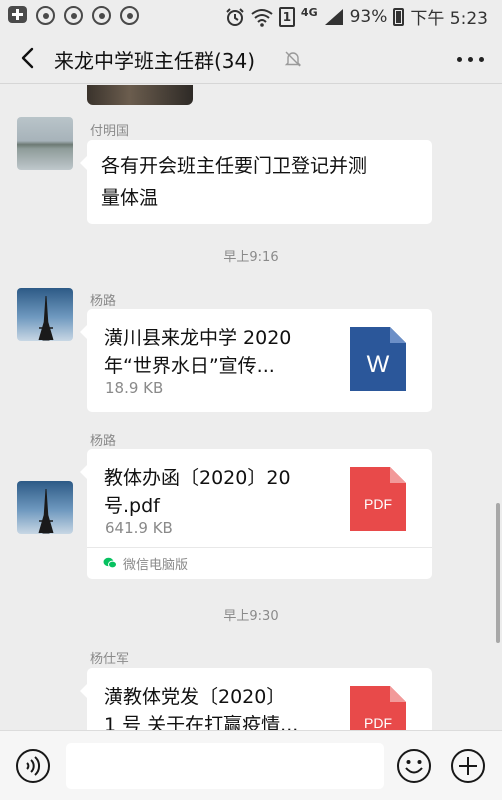  Describe the element at coordinates (225, 766) in the screenshot. I see `message-input` at that location.